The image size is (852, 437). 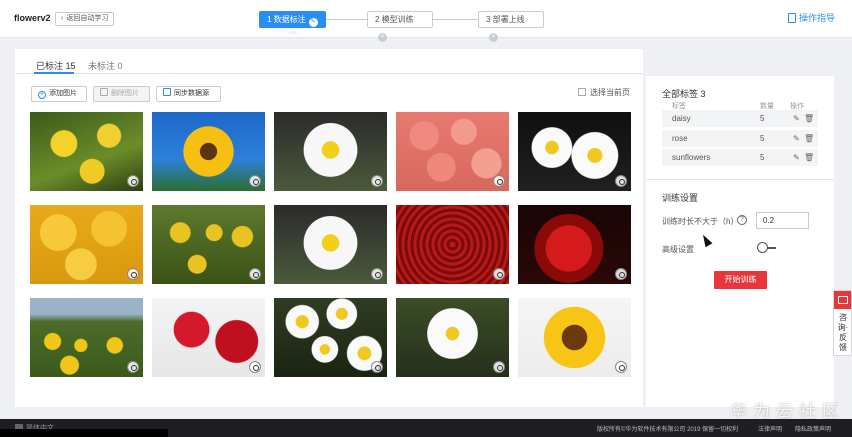 I want to click on operation-guide-link: 操作指导, so click(x=811, y=17).